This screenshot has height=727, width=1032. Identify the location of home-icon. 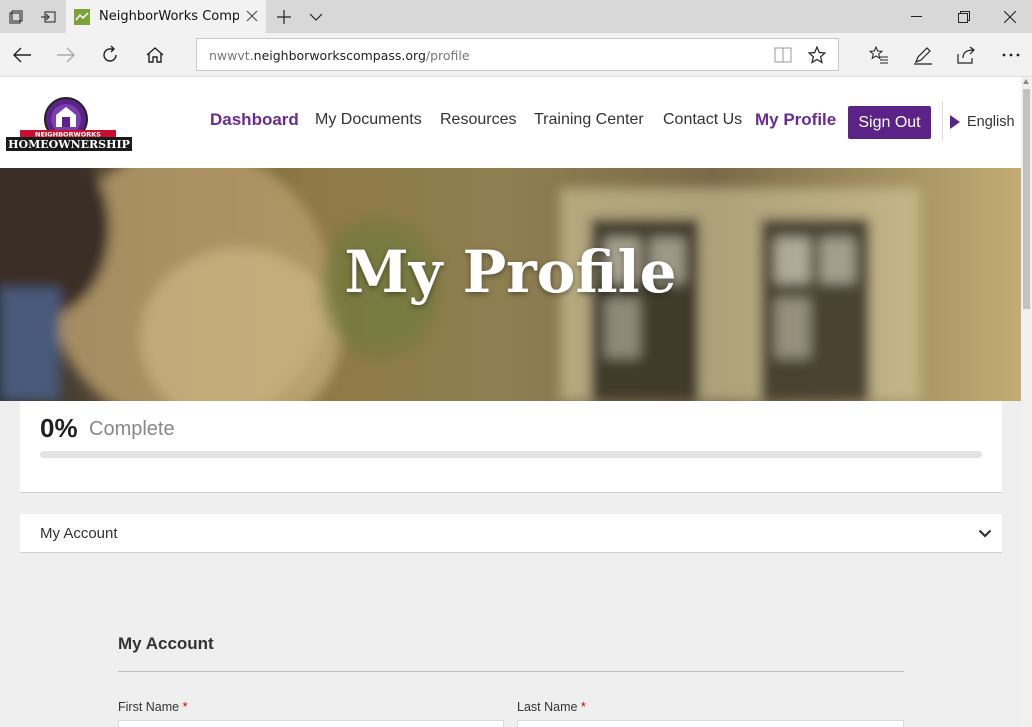
(155, 55).